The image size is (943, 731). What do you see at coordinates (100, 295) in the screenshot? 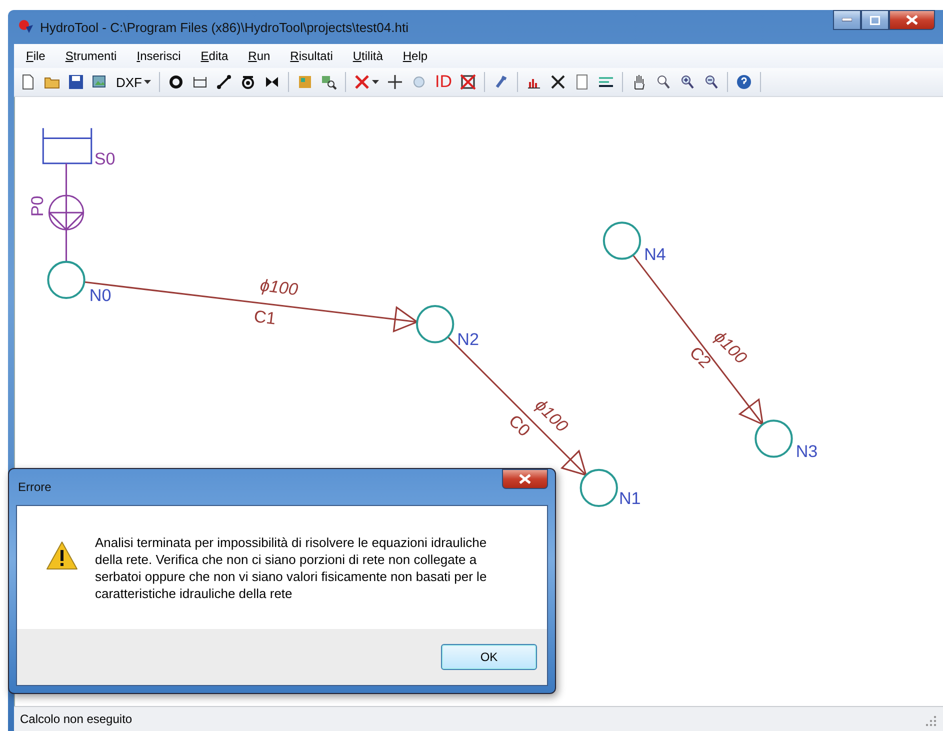
I see `node-label: N0` at bounding box center [100, 295].